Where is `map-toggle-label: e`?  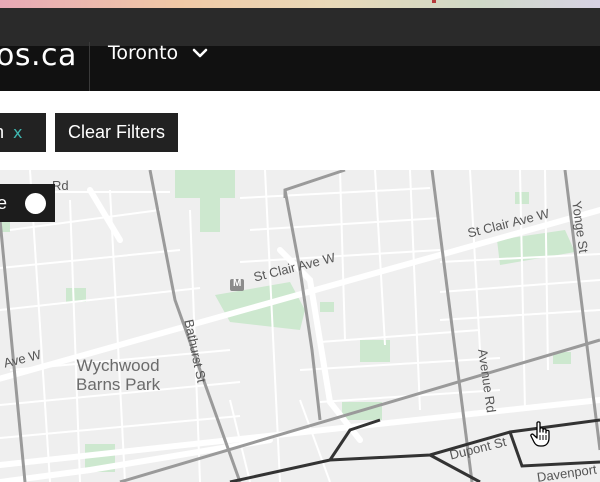 map-toggle-label: e is located at coordinates (4, 202).